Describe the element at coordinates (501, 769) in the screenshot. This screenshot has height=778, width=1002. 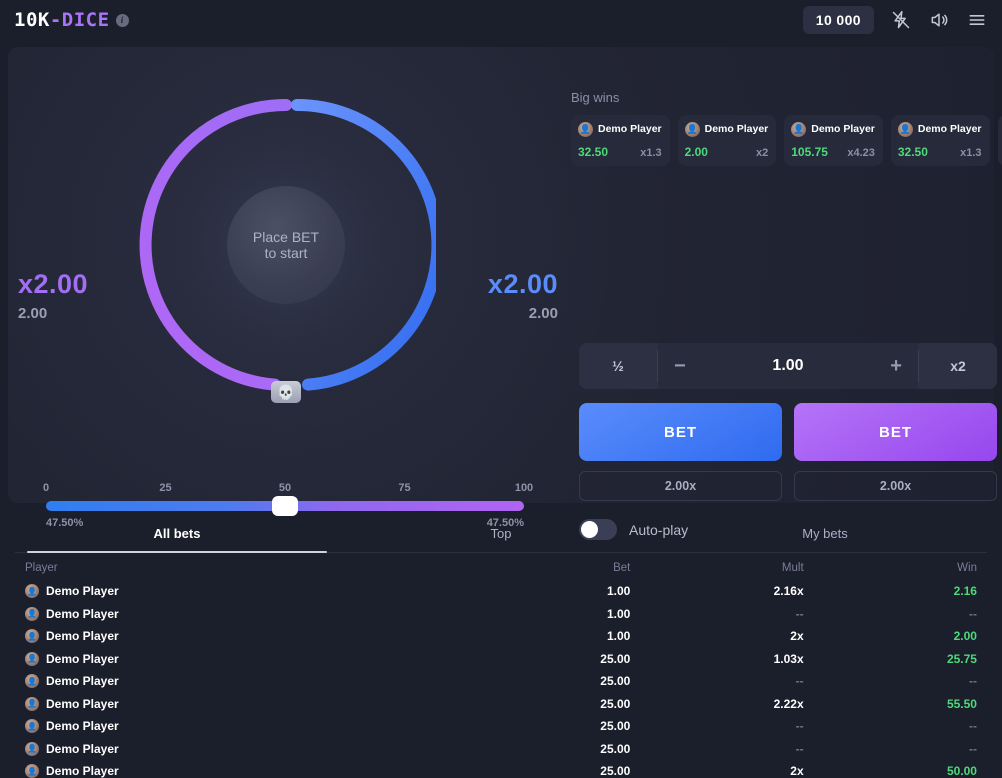
I see `table-row: 👤 Demo Player 25.00 2x 50.00` at that location.